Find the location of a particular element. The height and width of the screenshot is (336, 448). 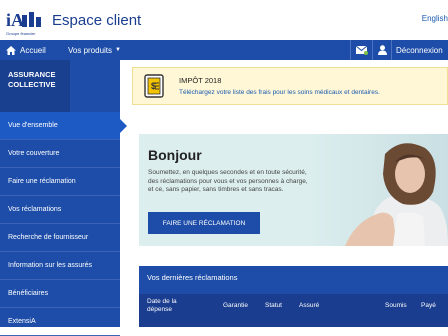

nav-products-dropdown: Vos produits ▼ is located at coordinates (94, 50).